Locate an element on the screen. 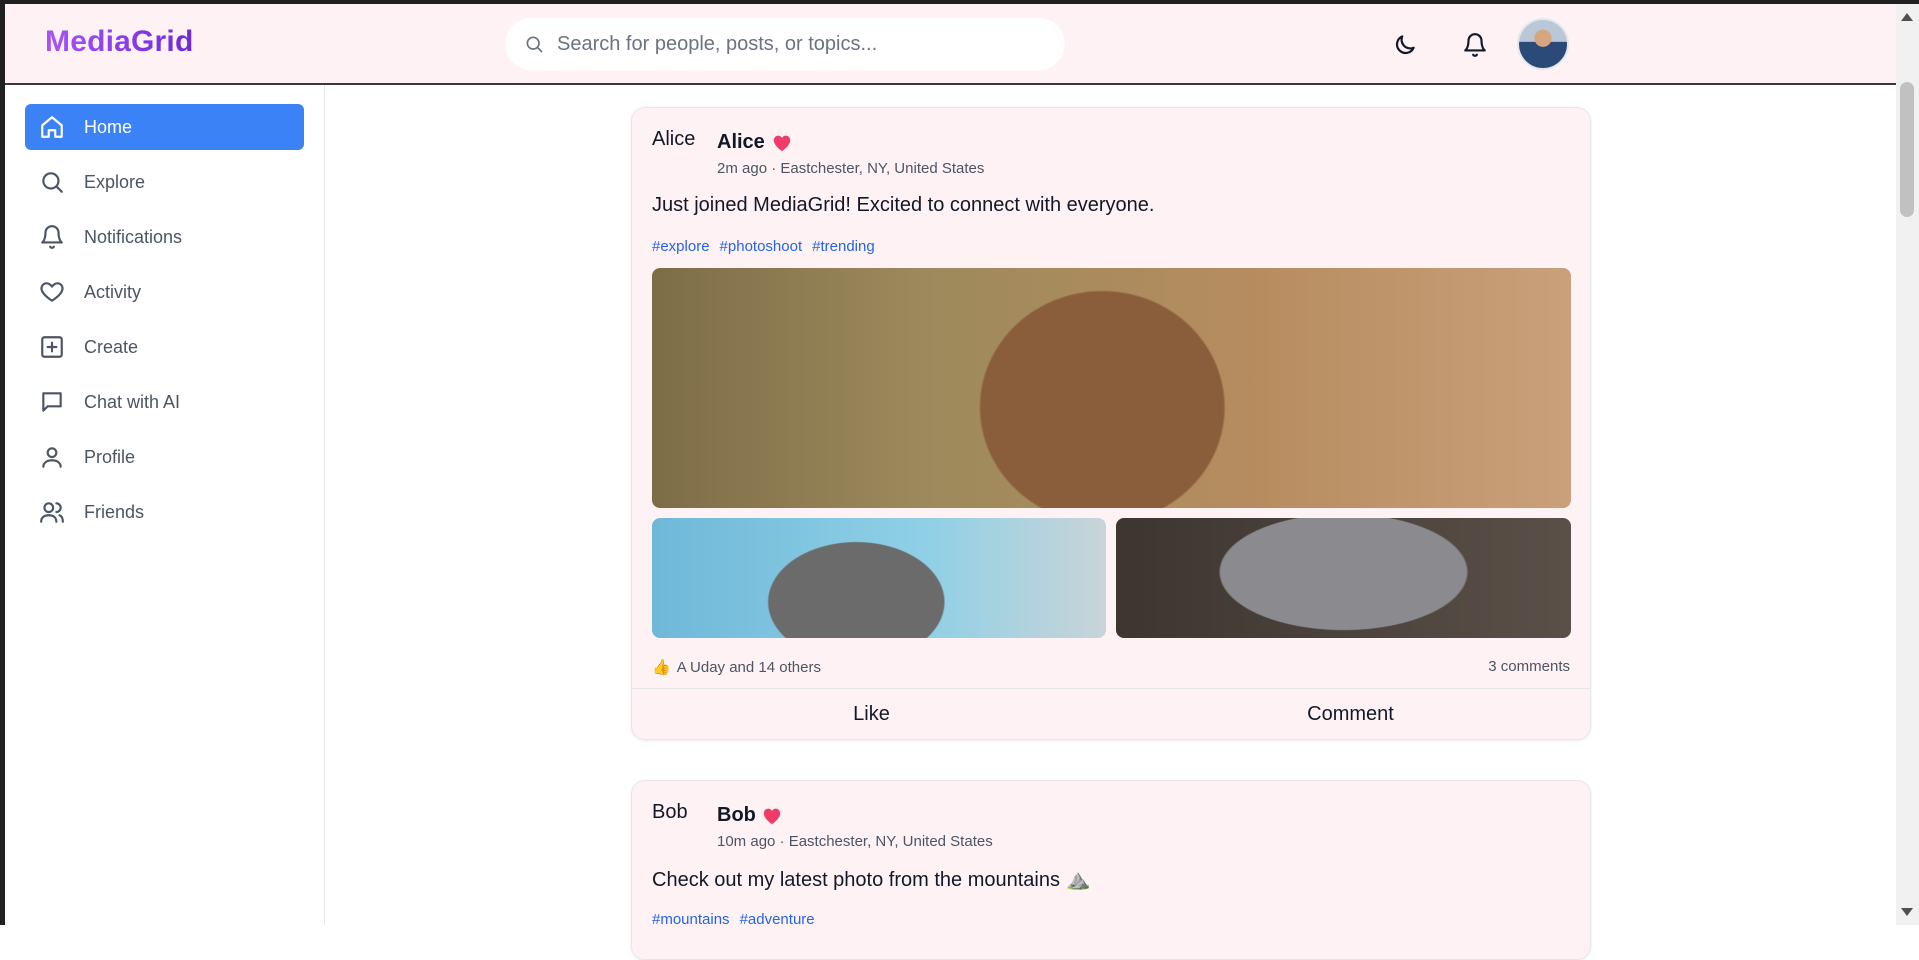 This screenshot has height=960, width=1919. comments-count: 3 comments is located at coordinates (1529, 666).